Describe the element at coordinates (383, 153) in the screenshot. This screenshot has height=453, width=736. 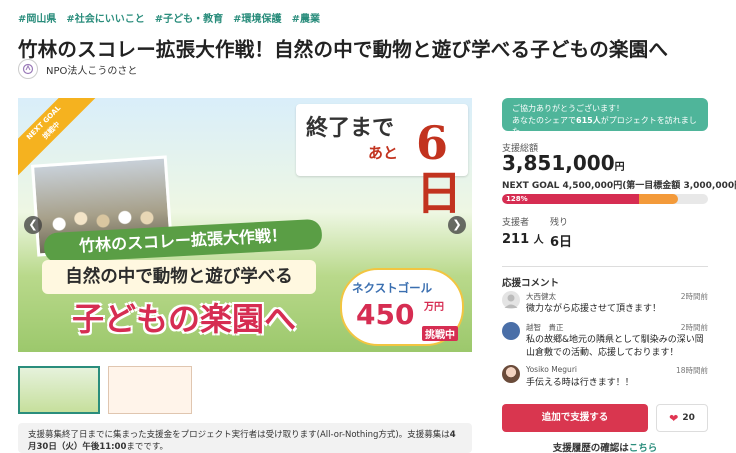
I see `countdown-ato: あと` at that location.